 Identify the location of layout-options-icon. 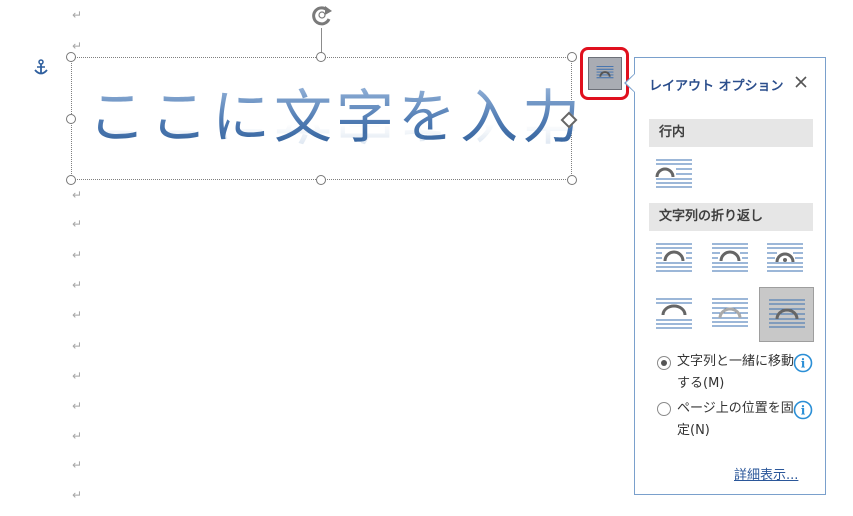
(605, 72).